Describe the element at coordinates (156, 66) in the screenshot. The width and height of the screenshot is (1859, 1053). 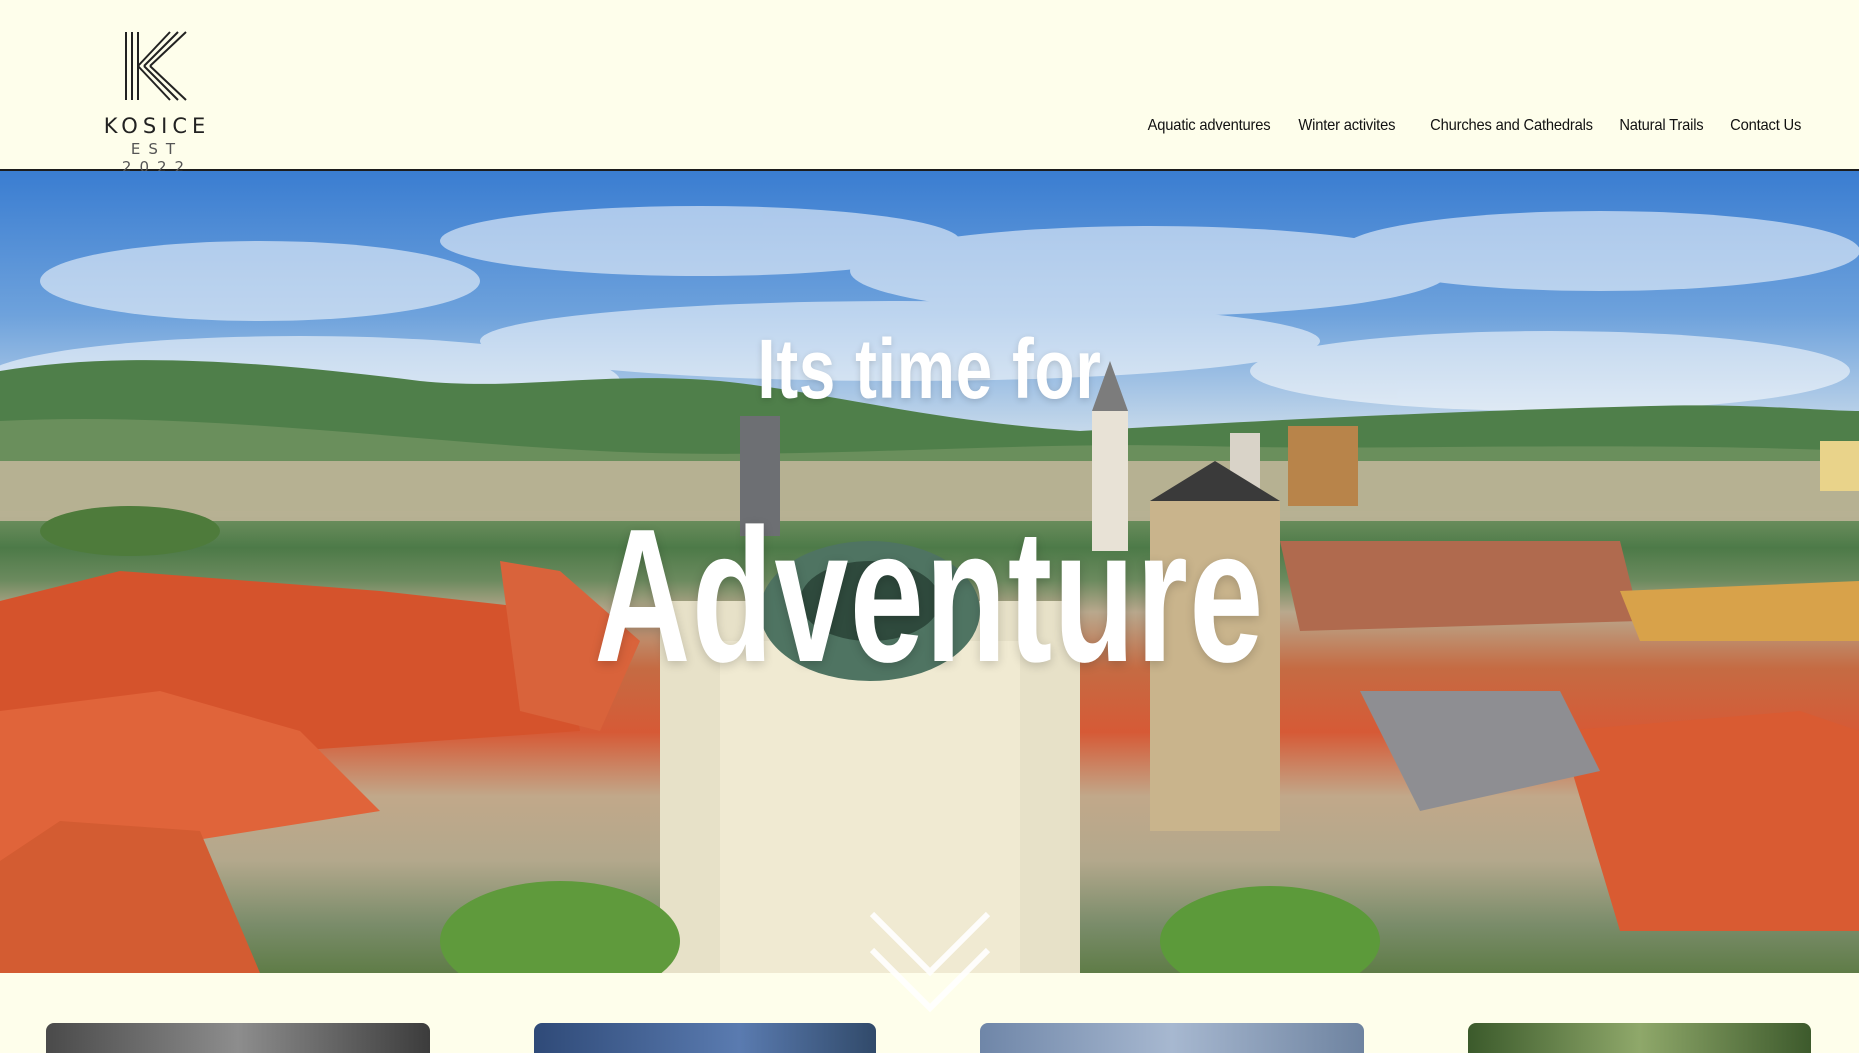
I see `k-logo-icon` at that location.